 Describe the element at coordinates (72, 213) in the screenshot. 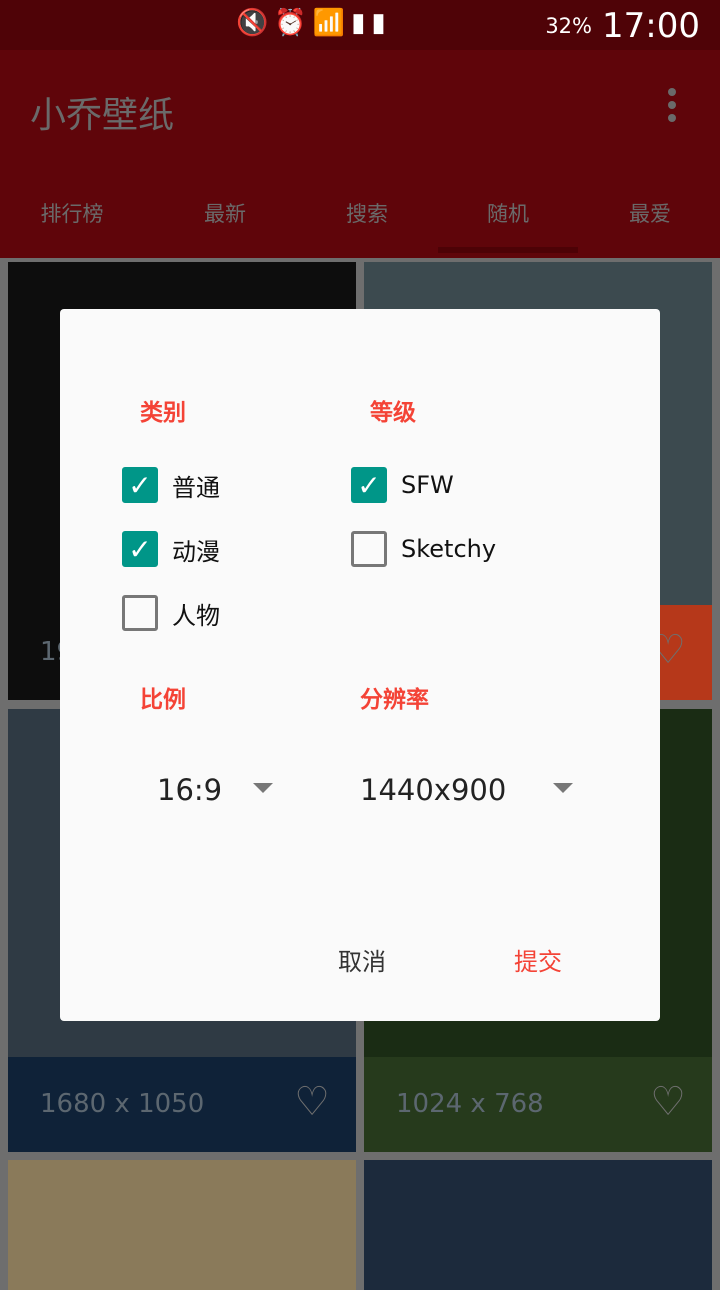

I see `tab-ranking: 排行榜` at that location.